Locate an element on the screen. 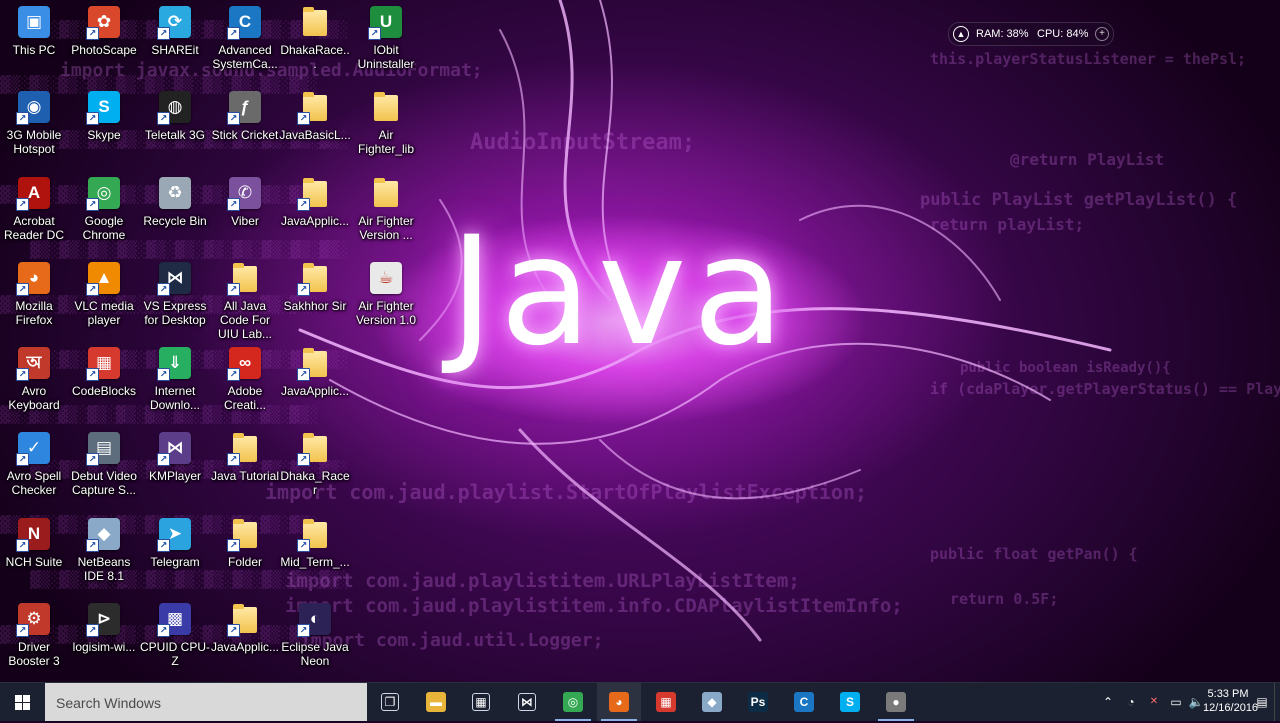 The image size is (1280, 723). desktop-icon: ▦ ↗ CodeBlocks is located at coordinates (104, 372).